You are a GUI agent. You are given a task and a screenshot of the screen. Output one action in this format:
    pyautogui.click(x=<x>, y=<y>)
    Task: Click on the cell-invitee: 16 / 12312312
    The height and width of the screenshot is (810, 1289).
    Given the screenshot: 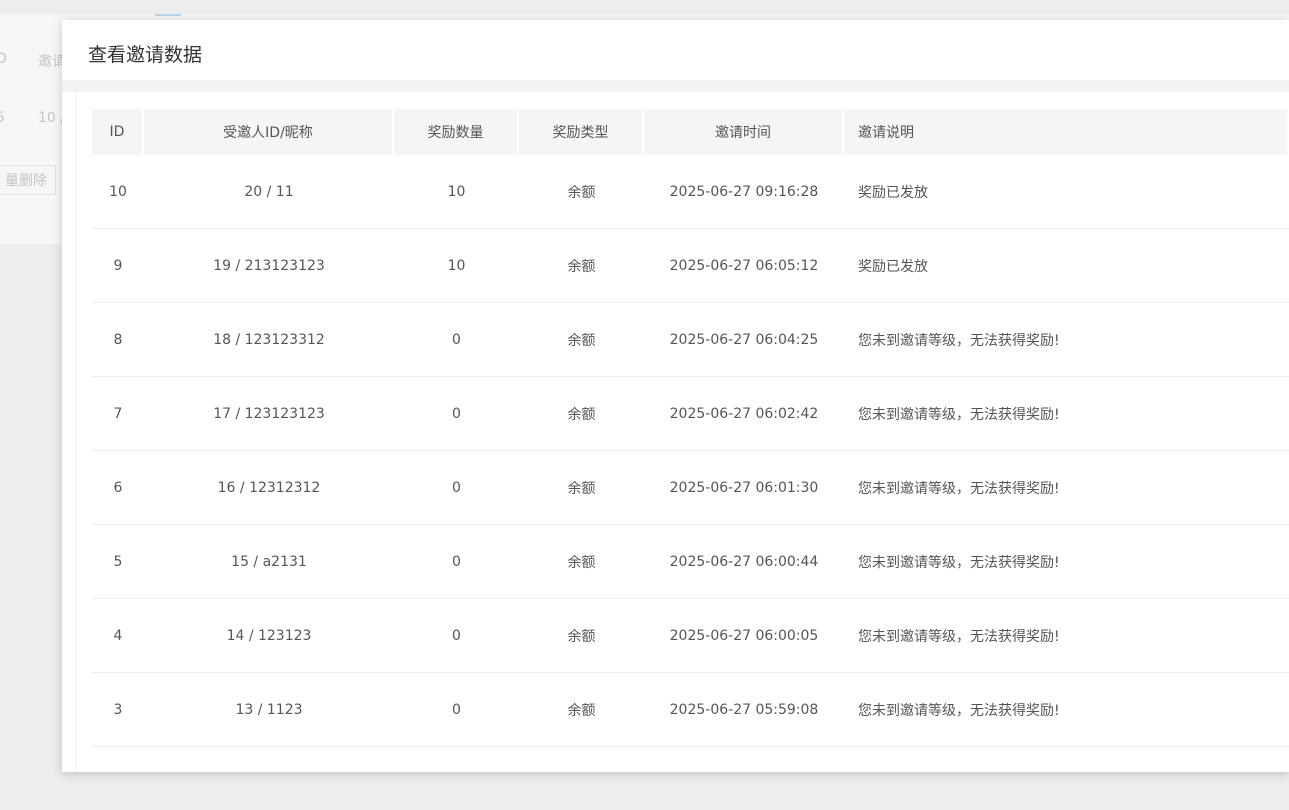 What is the action you would take?
    pyautogui.click(x=269, y=488)
    